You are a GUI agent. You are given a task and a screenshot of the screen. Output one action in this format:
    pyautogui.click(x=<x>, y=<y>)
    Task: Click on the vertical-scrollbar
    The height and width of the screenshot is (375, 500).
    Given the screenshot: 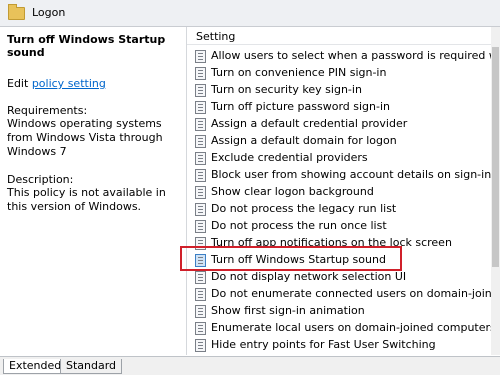 What is the action you would take?
    pyautogui.click(x=495, y=191)
    